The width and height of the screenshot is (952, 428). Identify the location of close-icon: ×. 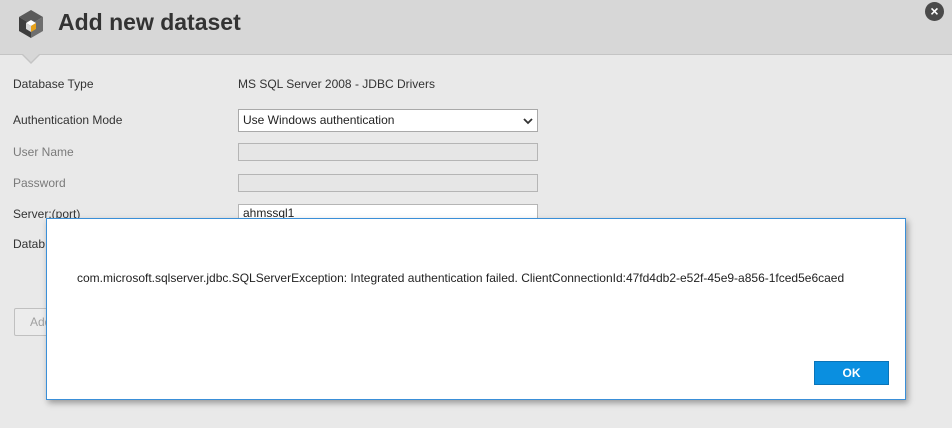
(934, 11).